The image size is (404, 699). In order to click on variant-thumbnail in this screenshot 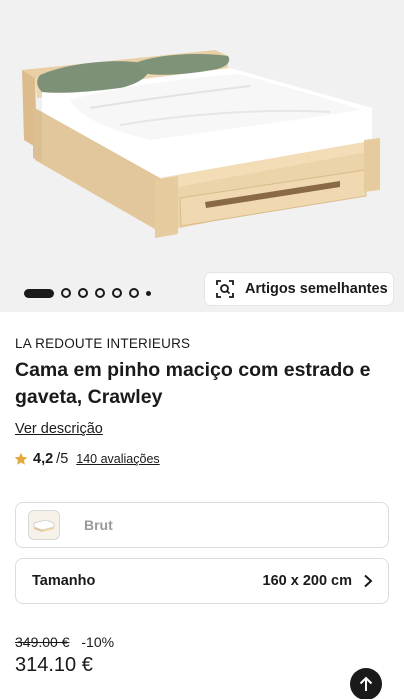, I will do `click(44, 525)`.